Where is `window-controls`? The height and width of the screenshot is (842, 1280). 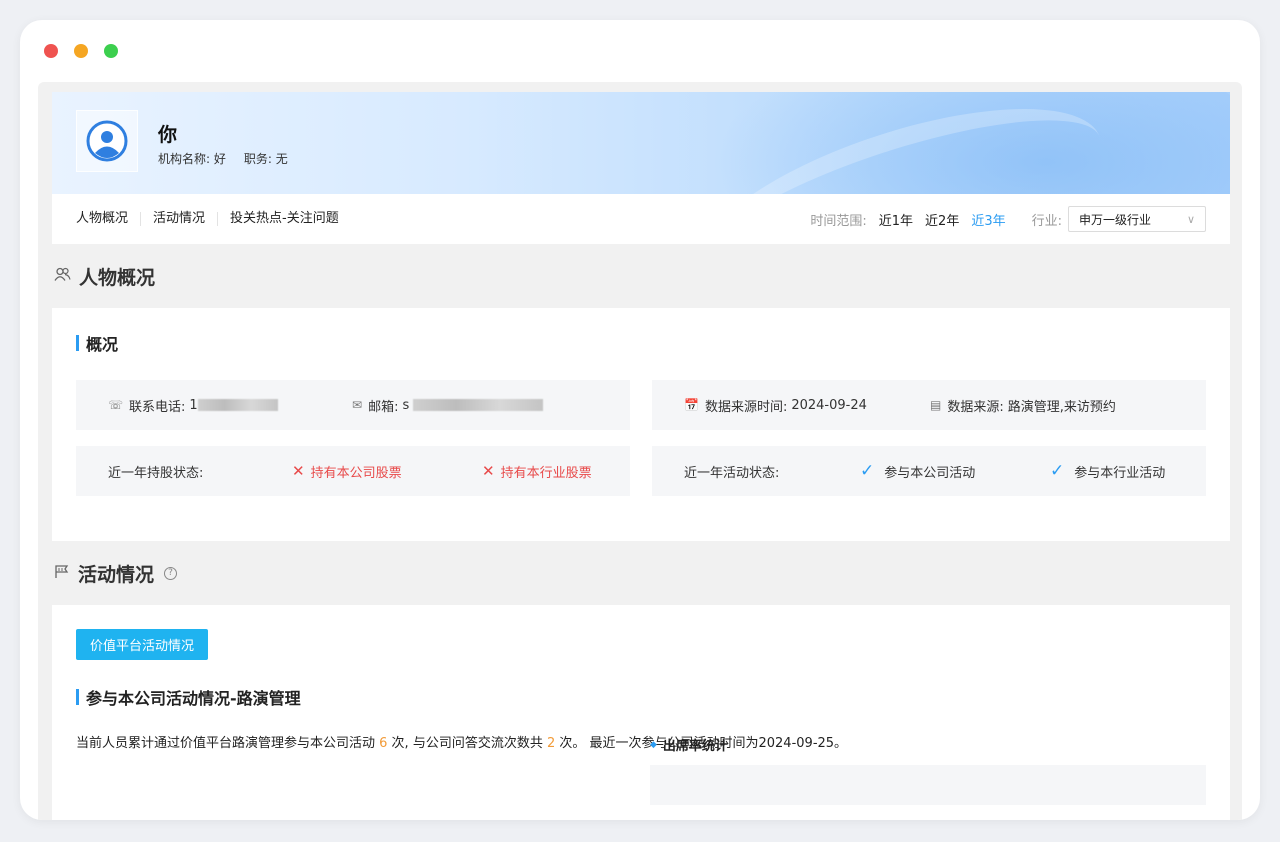 window-controls is located at coordinates (81, 51).